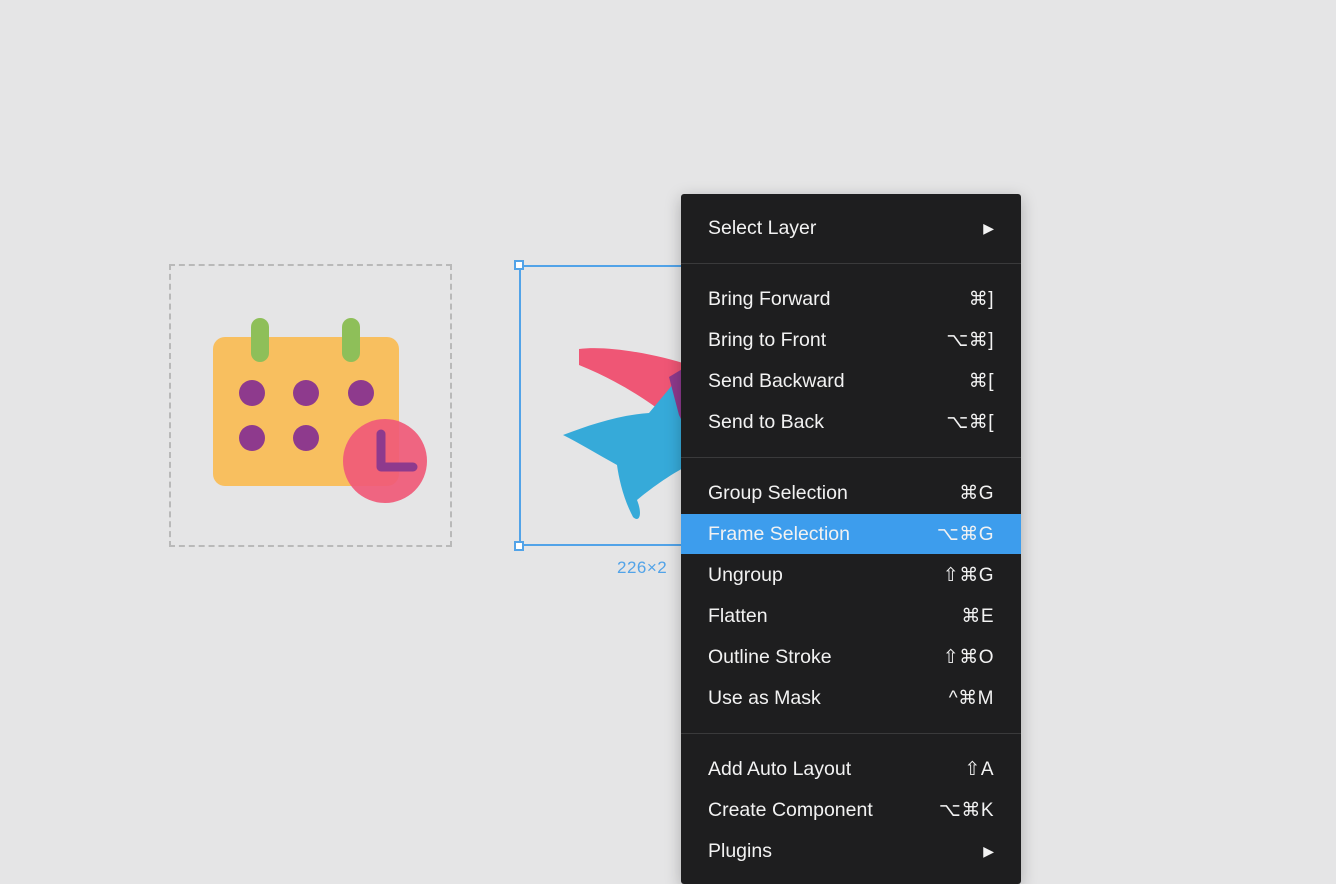  What do you see at coordinates (764, 697) in the screenshot?
I see `menu-item-label: Use as Mask` at bounding box center [764, 697].